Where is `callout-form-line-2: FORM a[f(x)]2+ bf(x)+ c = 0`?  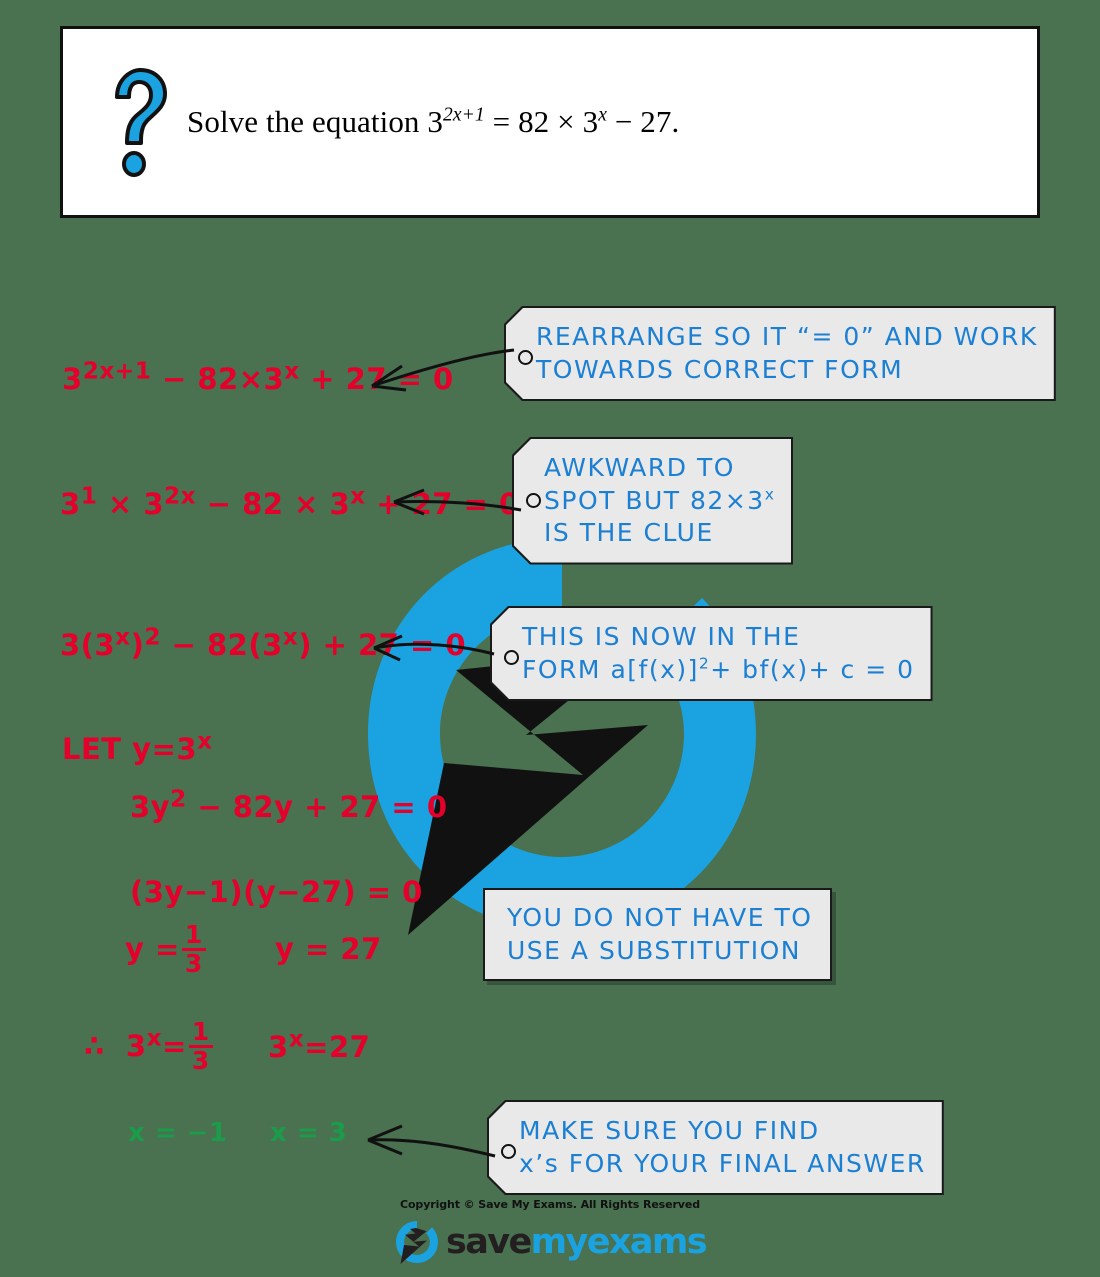 callout-form-line-2: FORM a[f(x)]2+ bf(x)+ c = 0 is located at coordinates (718, 669).